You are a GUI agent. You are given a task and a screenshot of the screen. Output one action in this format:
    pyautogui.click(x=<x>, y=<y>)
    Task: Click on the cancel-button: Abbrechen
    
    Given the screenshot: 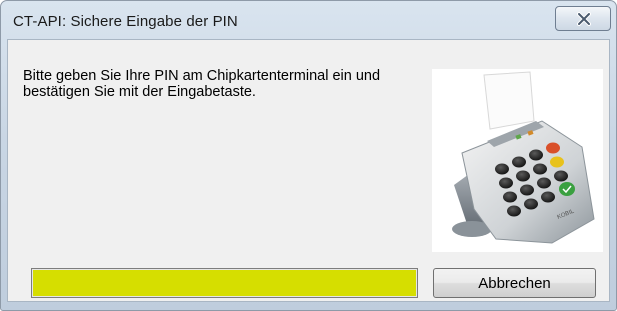 What is the action you would take?
    pyautogui.click(x=514, y=283)
    